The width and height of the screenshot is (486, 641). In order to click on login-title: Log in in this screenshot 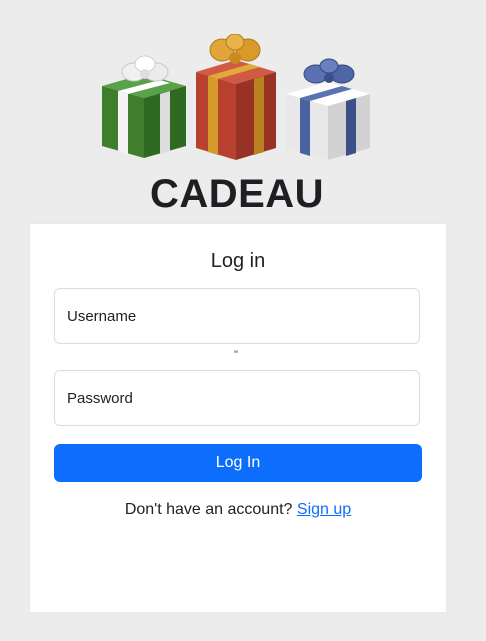, I will do `click(238, 261)`.